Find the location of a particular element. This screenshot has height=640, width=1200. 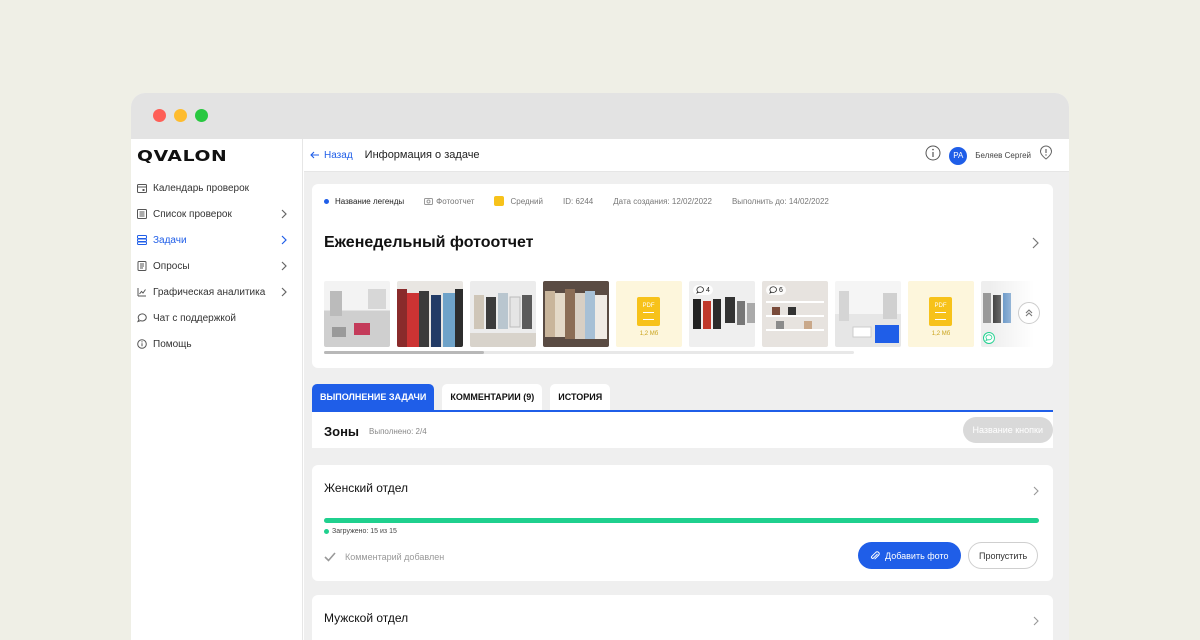

zones-action-button: Название кнопки is located at coordinates (1007, 430).